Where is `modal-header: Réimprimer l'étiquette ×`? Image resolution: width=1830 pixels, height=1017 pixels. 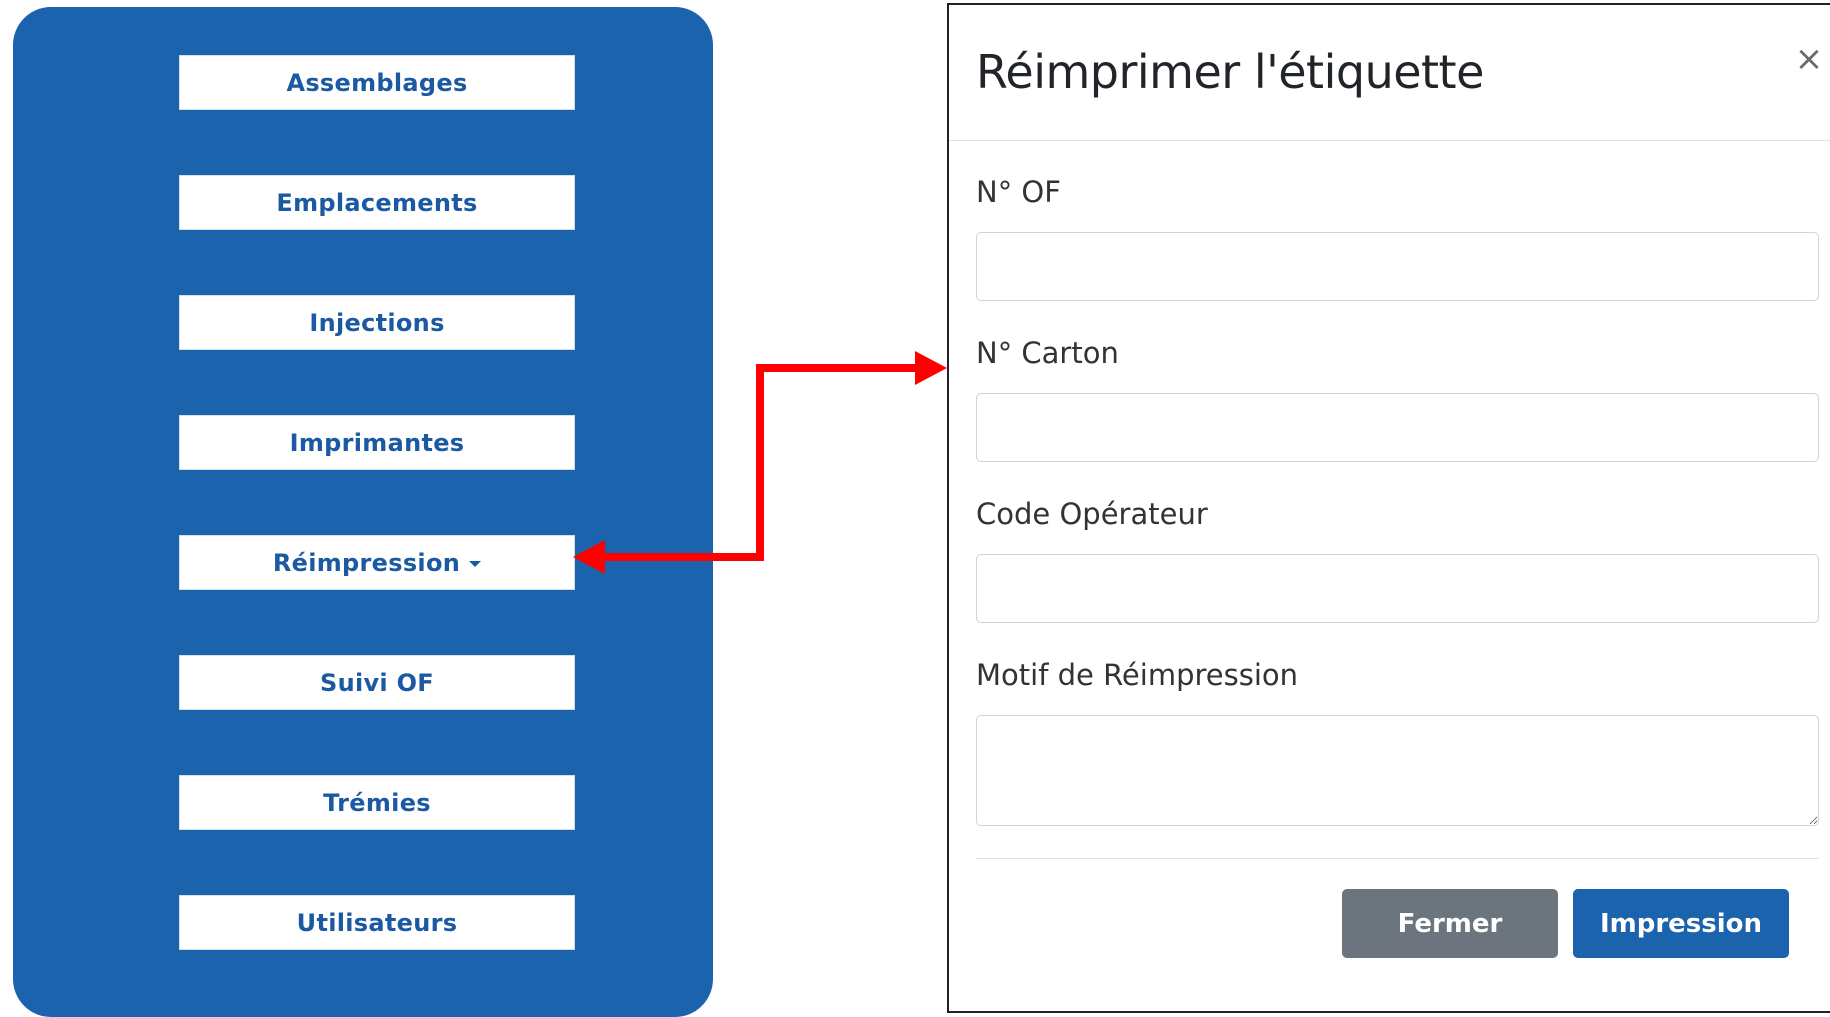
modal-header: Réimprimer l'étiquette × is located at coordinates (1389, 73).